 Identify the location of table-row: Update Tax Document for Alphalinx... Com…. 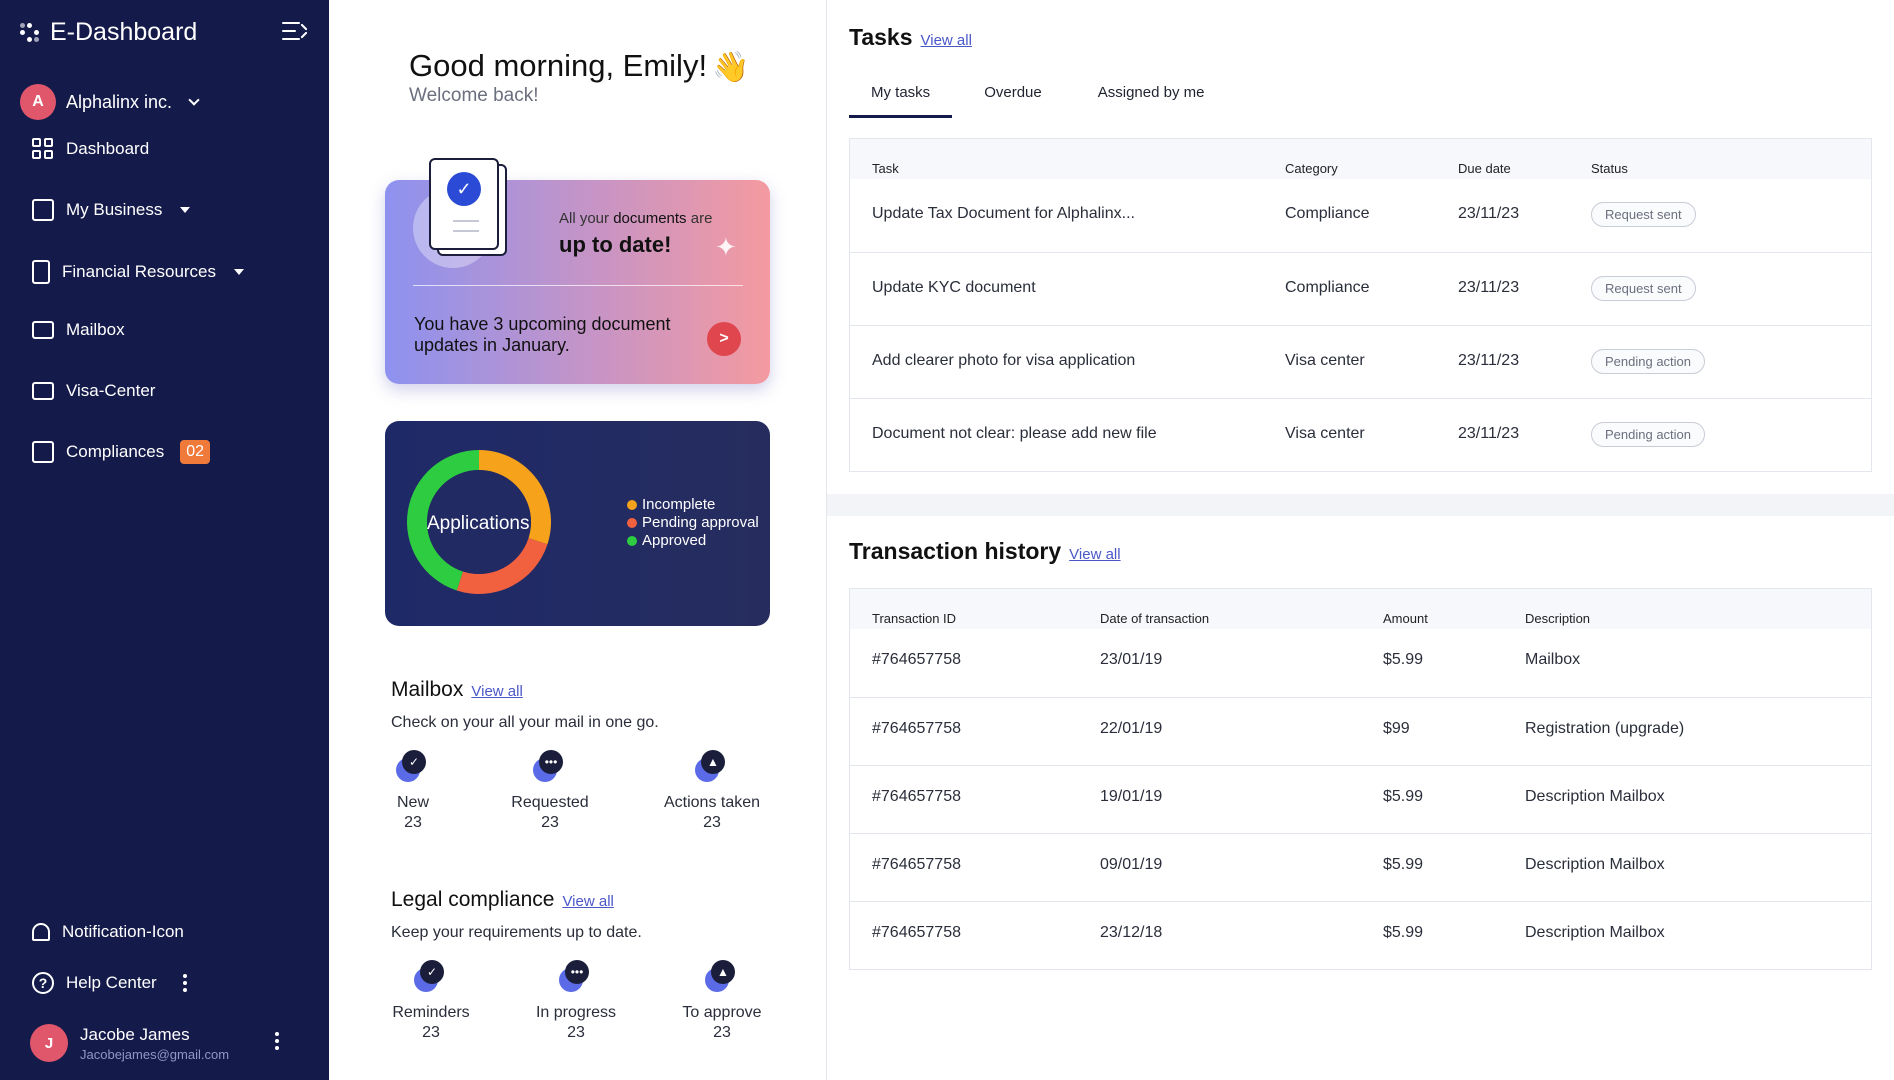
(1360, 215).